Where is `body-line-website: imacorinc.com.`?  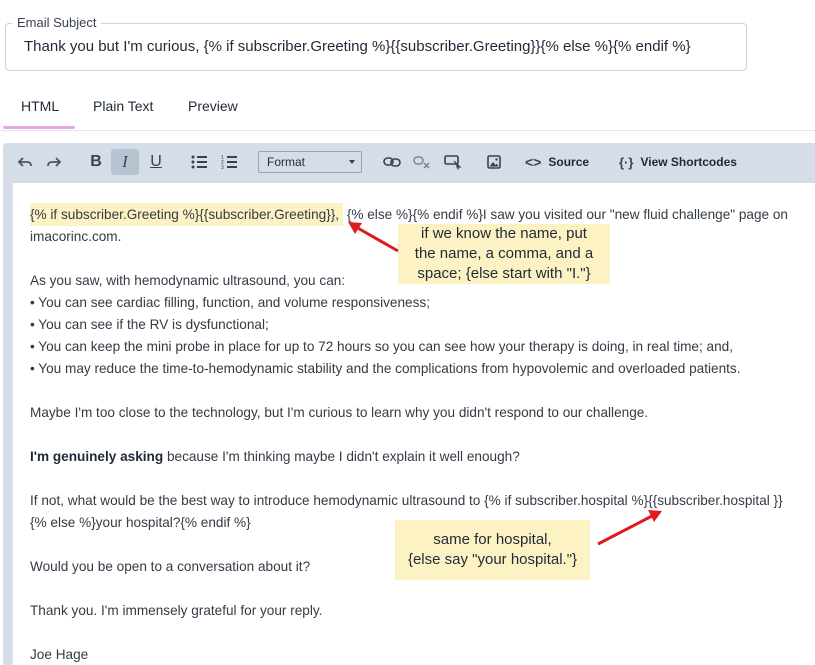 body-line-website: imacorinc.com. is located at coordinates (76, 236).